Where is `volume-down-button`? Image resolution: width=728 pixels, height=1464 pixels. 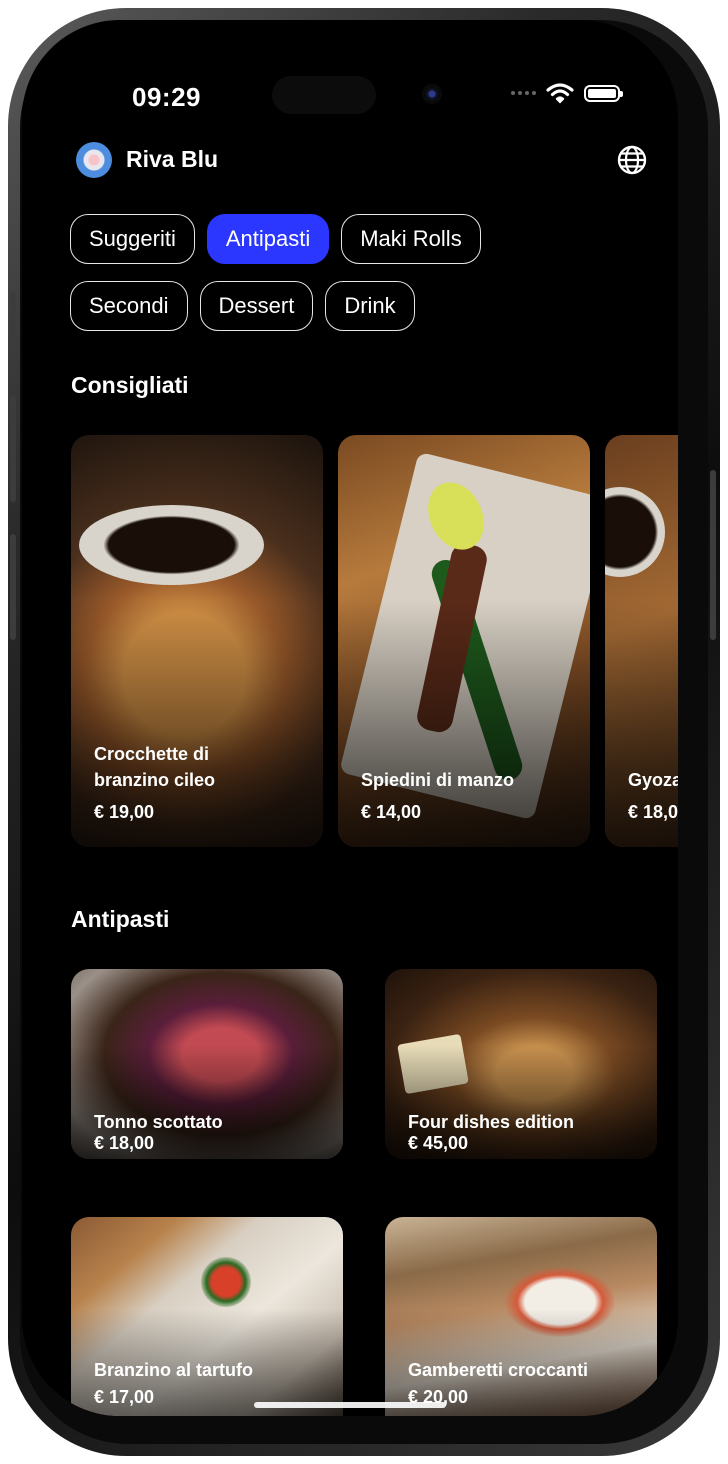 volume-down-button is located at coordinates (13, 587).